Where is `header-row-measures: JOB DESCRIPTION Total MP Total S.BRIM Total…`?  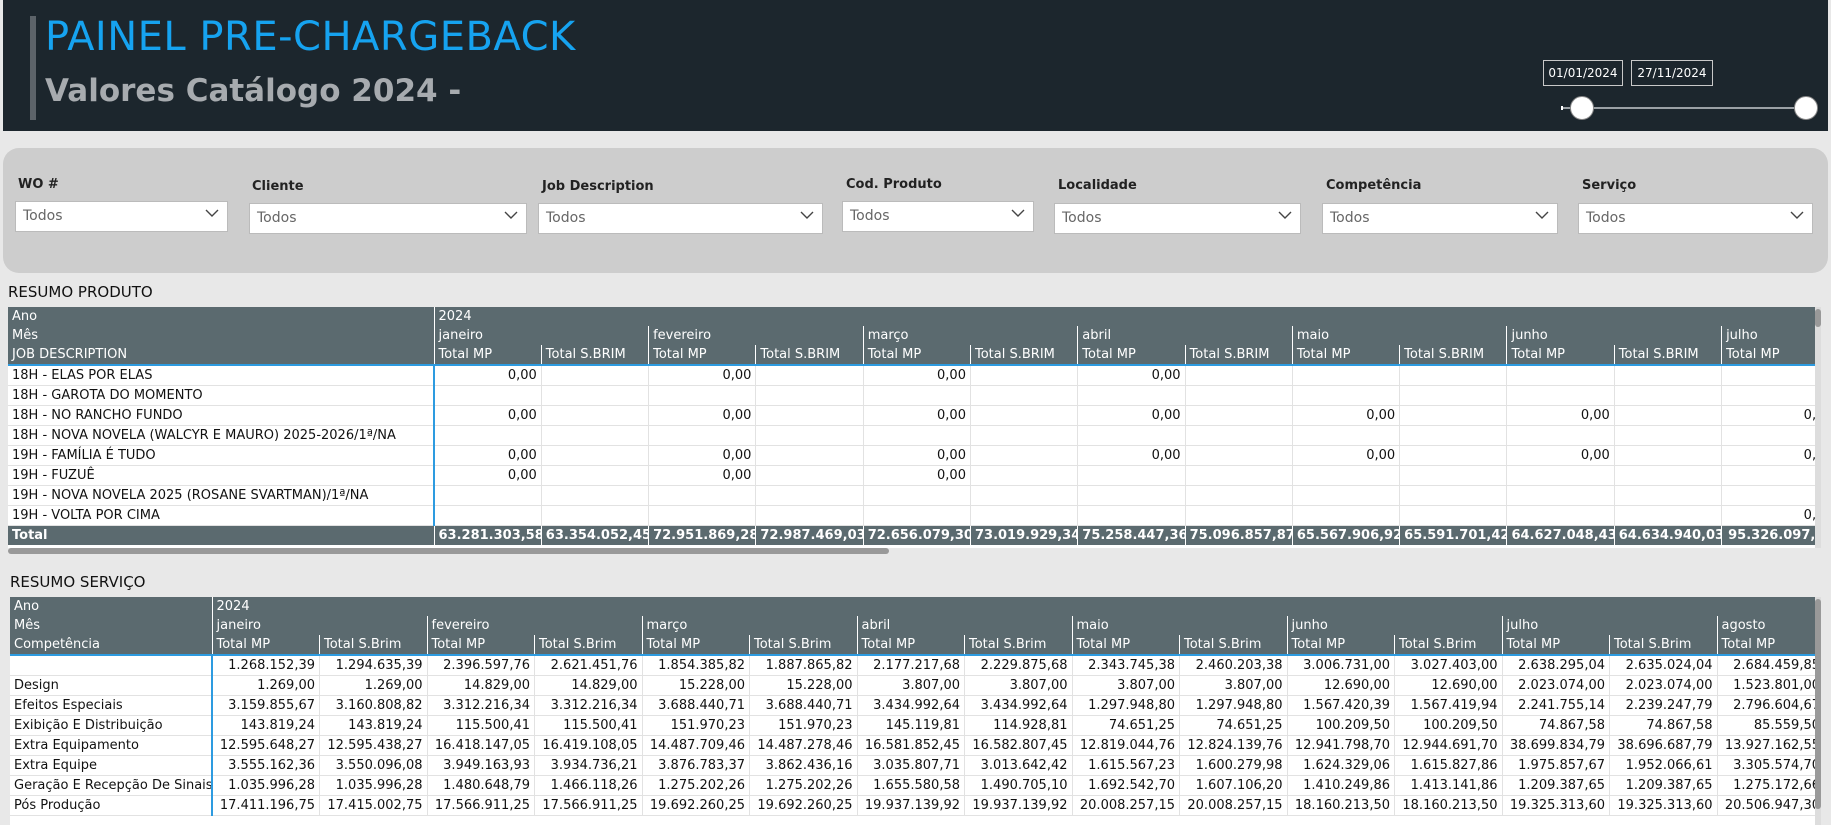 header-row-measures: JOB DESCRIPTION Total MP Total S.BRIM Total… is located at coordinates (911, 355).